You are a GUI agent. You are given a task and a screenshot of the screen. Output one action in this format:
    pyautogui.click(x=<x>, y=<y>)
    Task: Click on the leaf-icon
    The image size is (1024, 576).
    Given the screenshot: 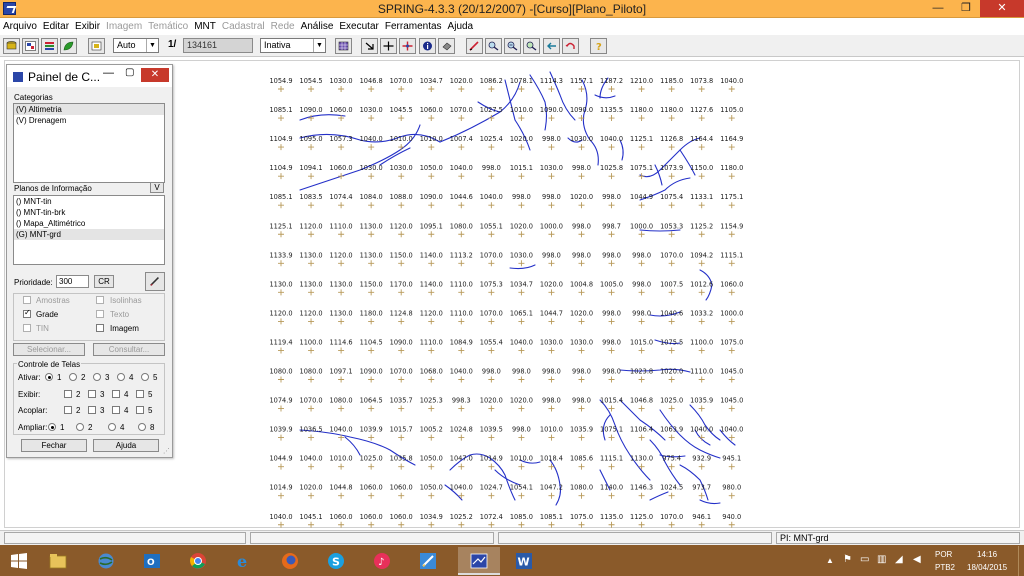 What is the action you would take?
    pyautogui.click(x=68, y=46)
    